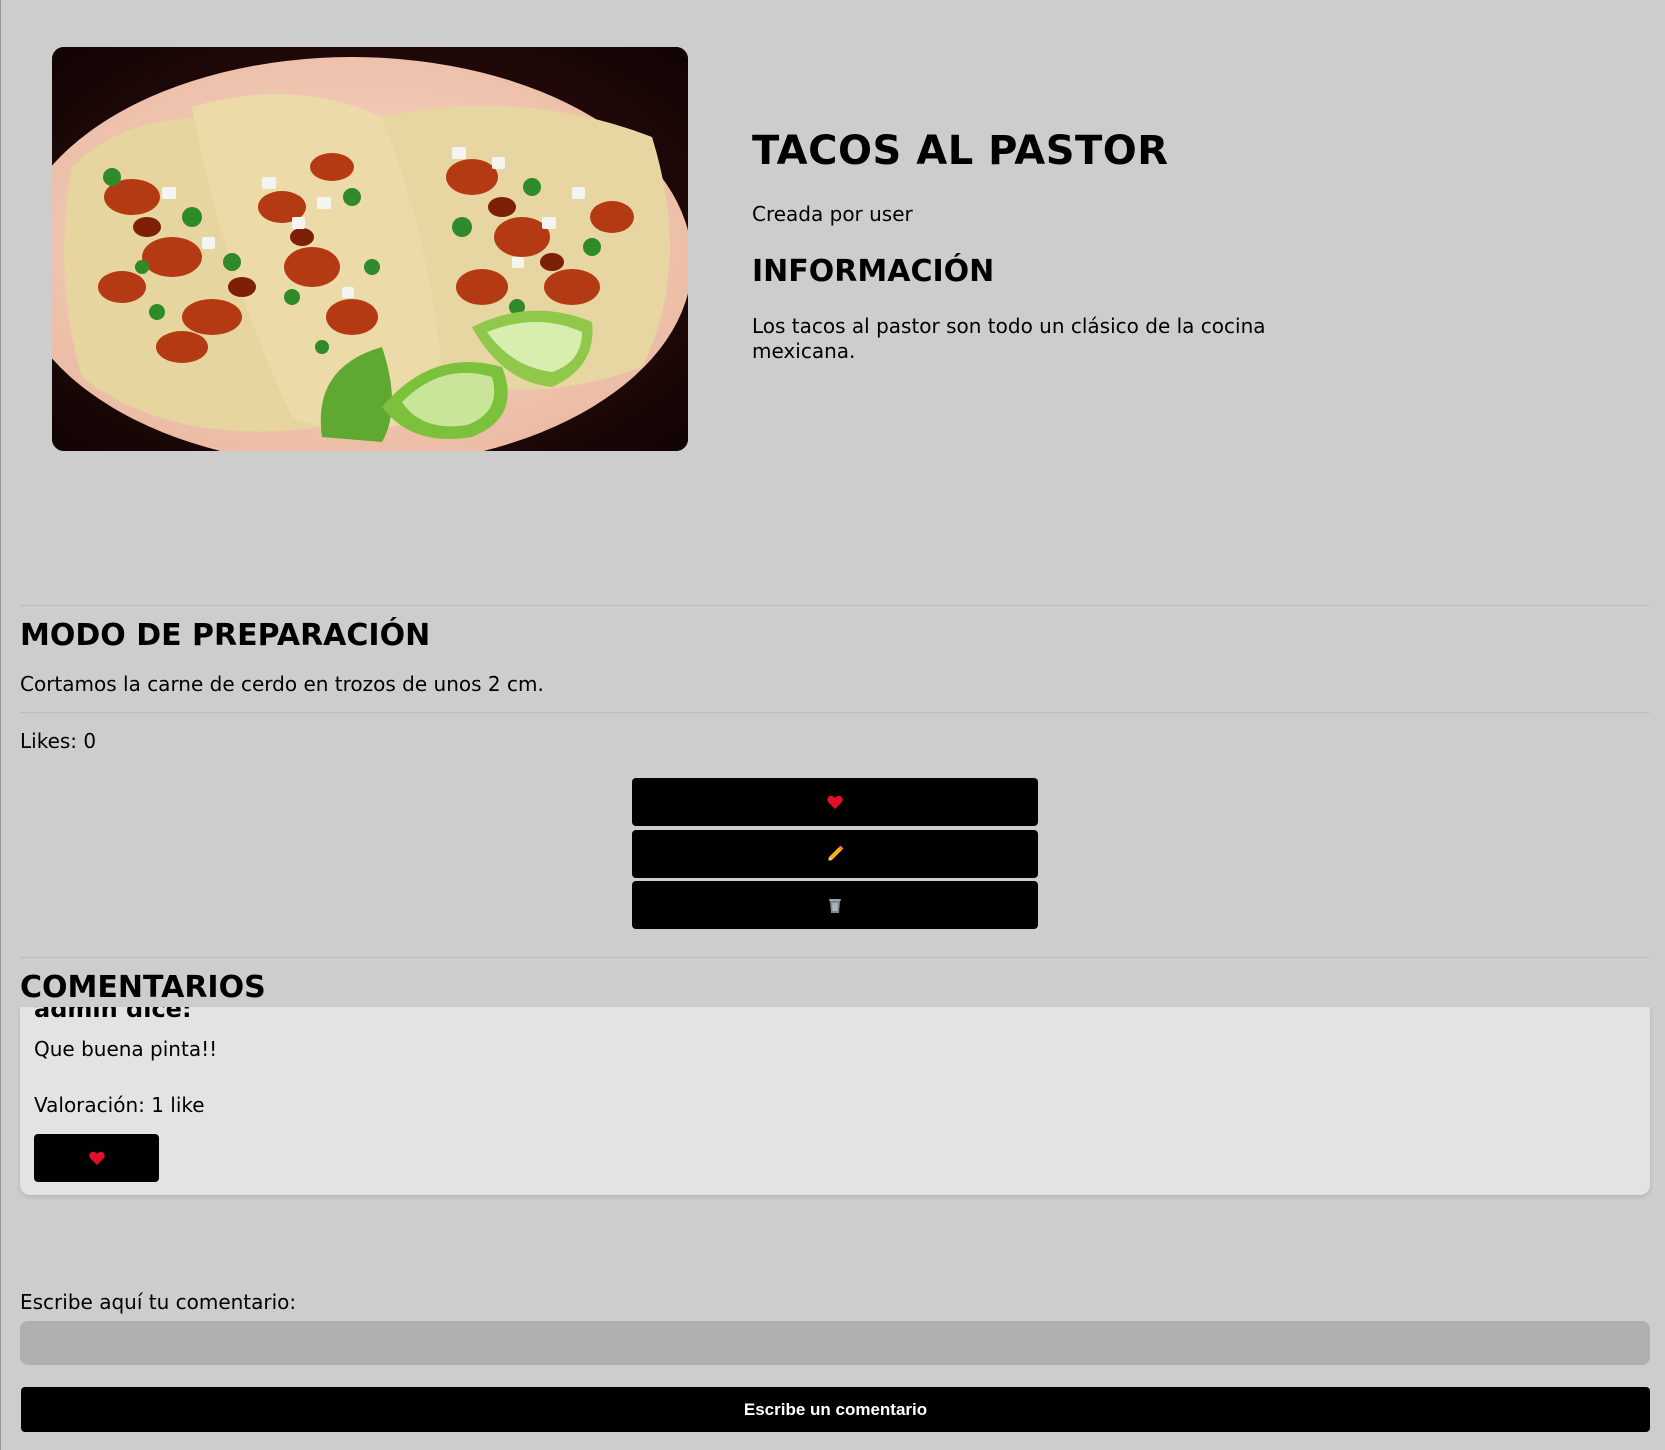 The height and width of the screenshot is (1450, 1665). I want to click on preparation-heading: MODO DE PREPARACIÓN, so click(225, 635).